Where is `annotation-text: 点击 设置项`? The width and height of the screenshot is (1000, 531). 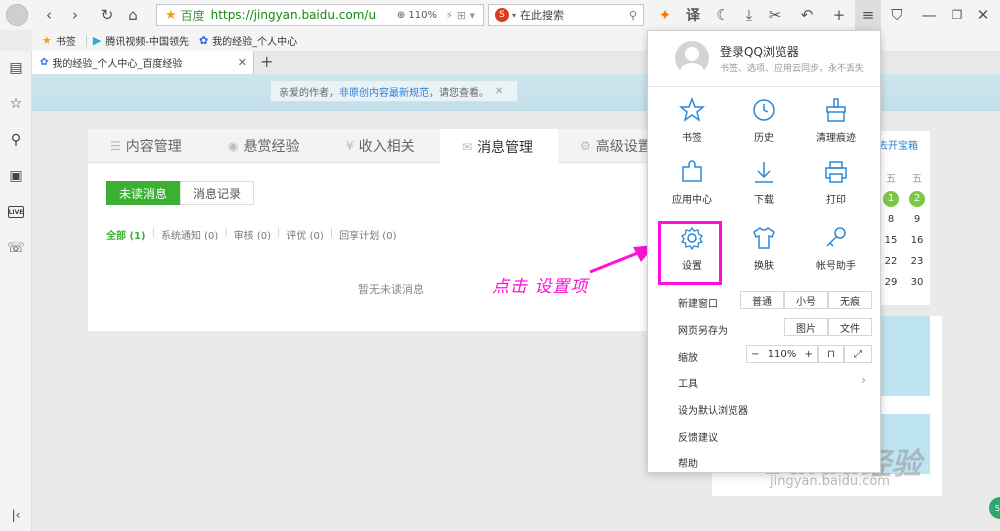 annotation-text: 点击 设置项 is located at coordinates (540, 287).